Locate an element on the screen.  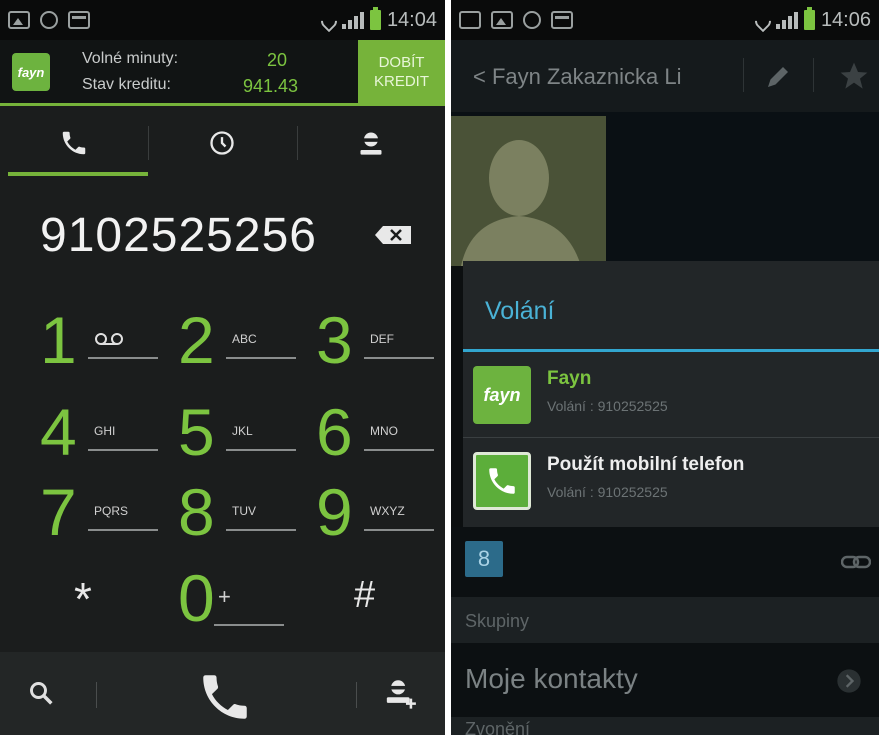
avatar-silhouette-icon is located at coordinates (521, 203).